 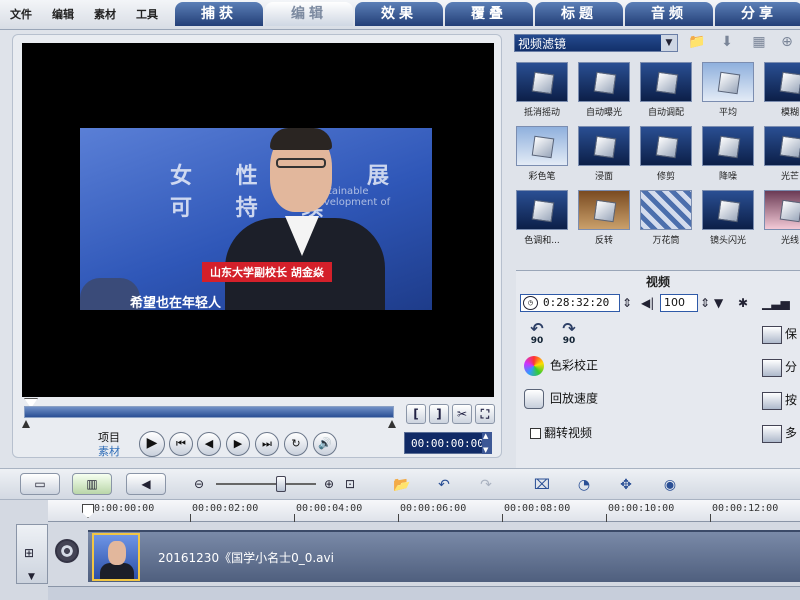 I want to click on previous-frame-icon: ◀, so click(x=209, y=444).